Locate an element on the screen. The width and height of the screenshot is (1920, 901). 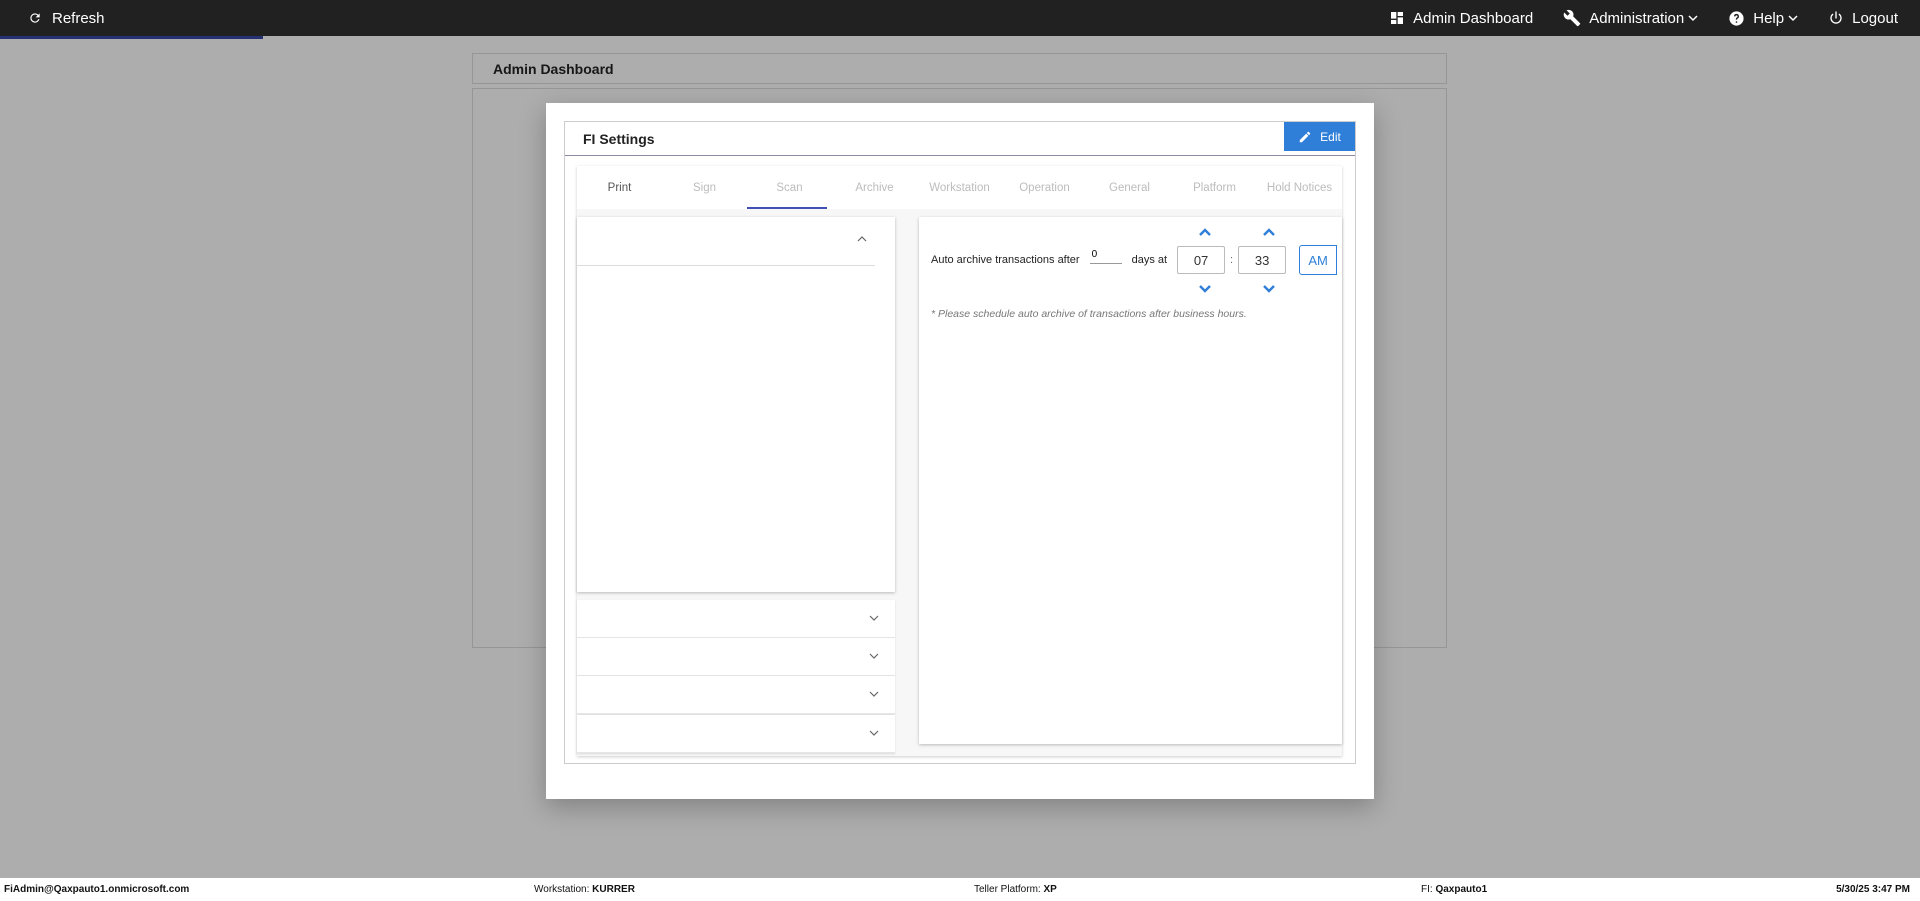
minute-decrement-icon is located at coordinates (1269, 289).